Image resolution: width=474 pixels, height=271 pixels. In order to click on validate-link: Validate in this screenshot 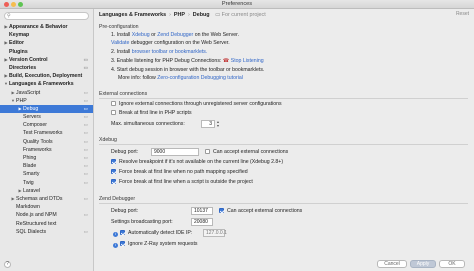, I will do `click(120, 43)`.